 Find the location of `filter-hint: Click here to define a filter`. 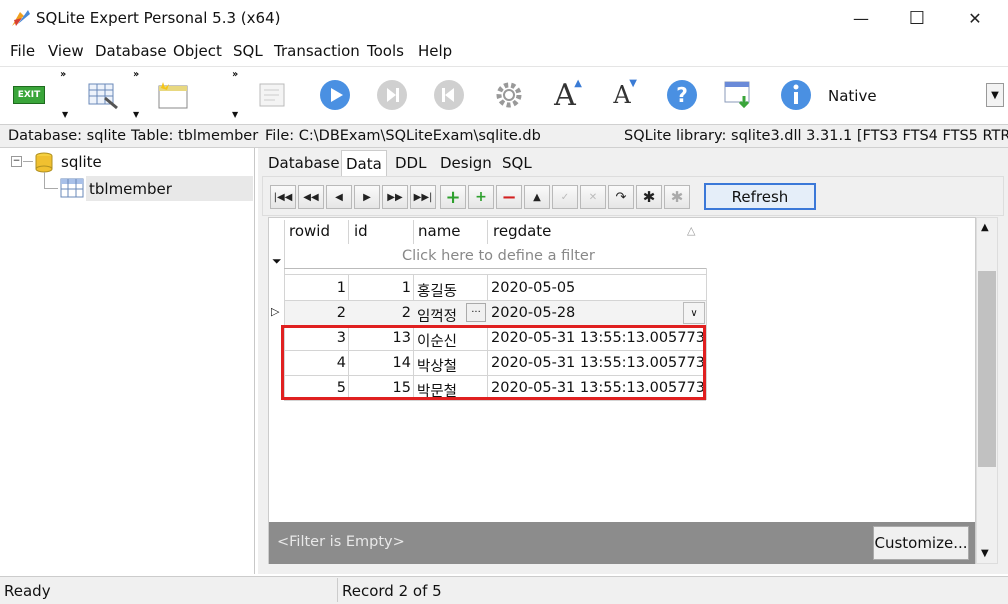

filter-hint: Click here to define a filter is located at coordinates (498, 256).